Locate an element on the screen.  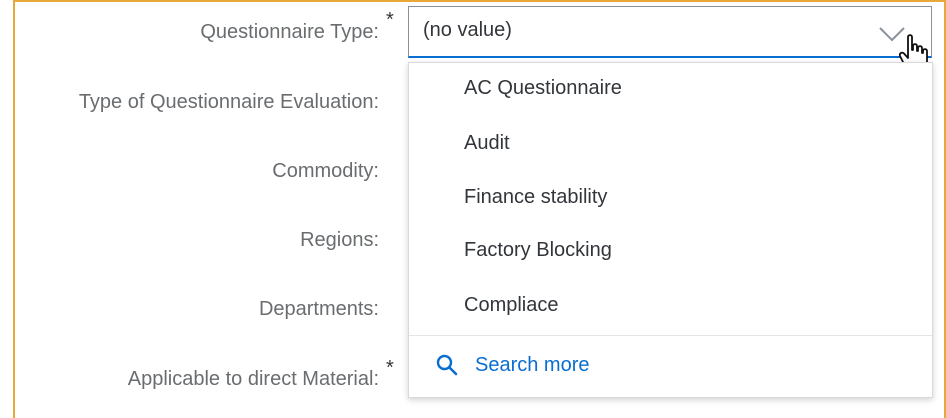
questionnaire-type-label: Questionnaire Type: is located at coordinates (289, 32).